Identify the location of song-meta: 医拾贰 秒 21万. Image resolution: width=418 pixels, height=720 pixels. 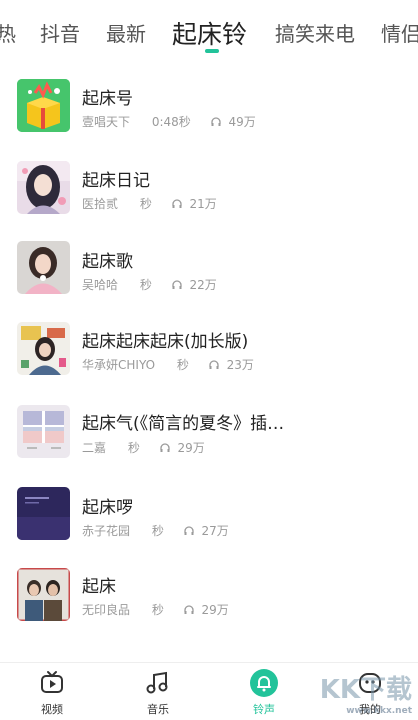
(149, 203).